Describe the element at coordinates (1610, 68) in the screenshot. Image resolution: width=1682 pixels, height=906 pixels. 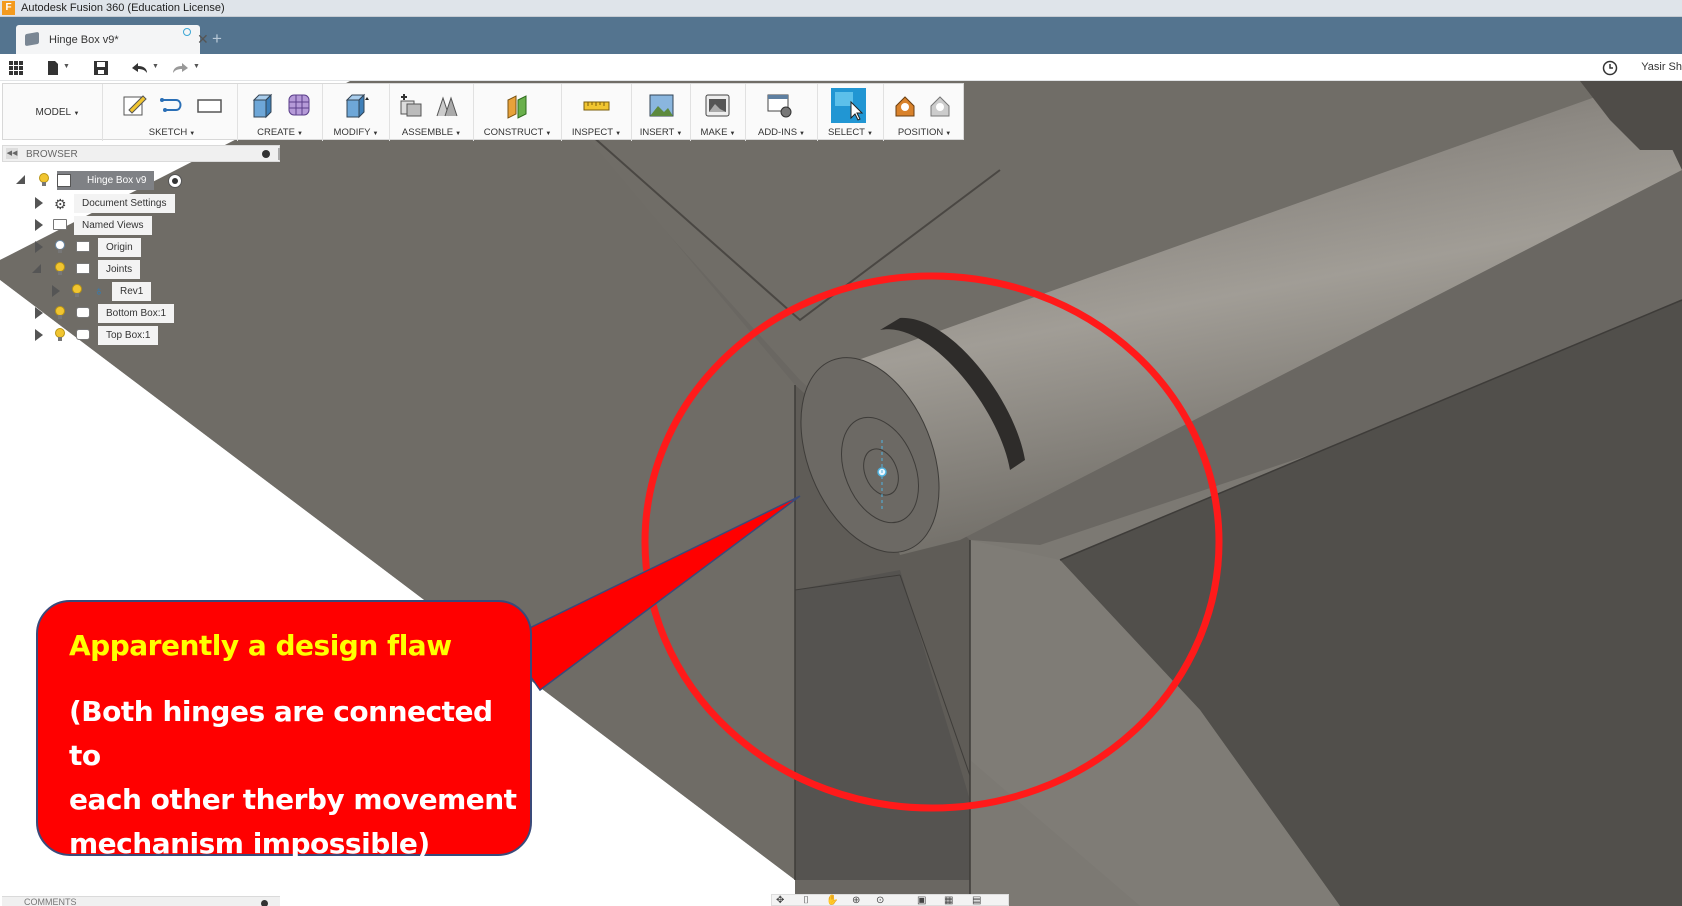
I see `job-status-clock-icon` at that location.